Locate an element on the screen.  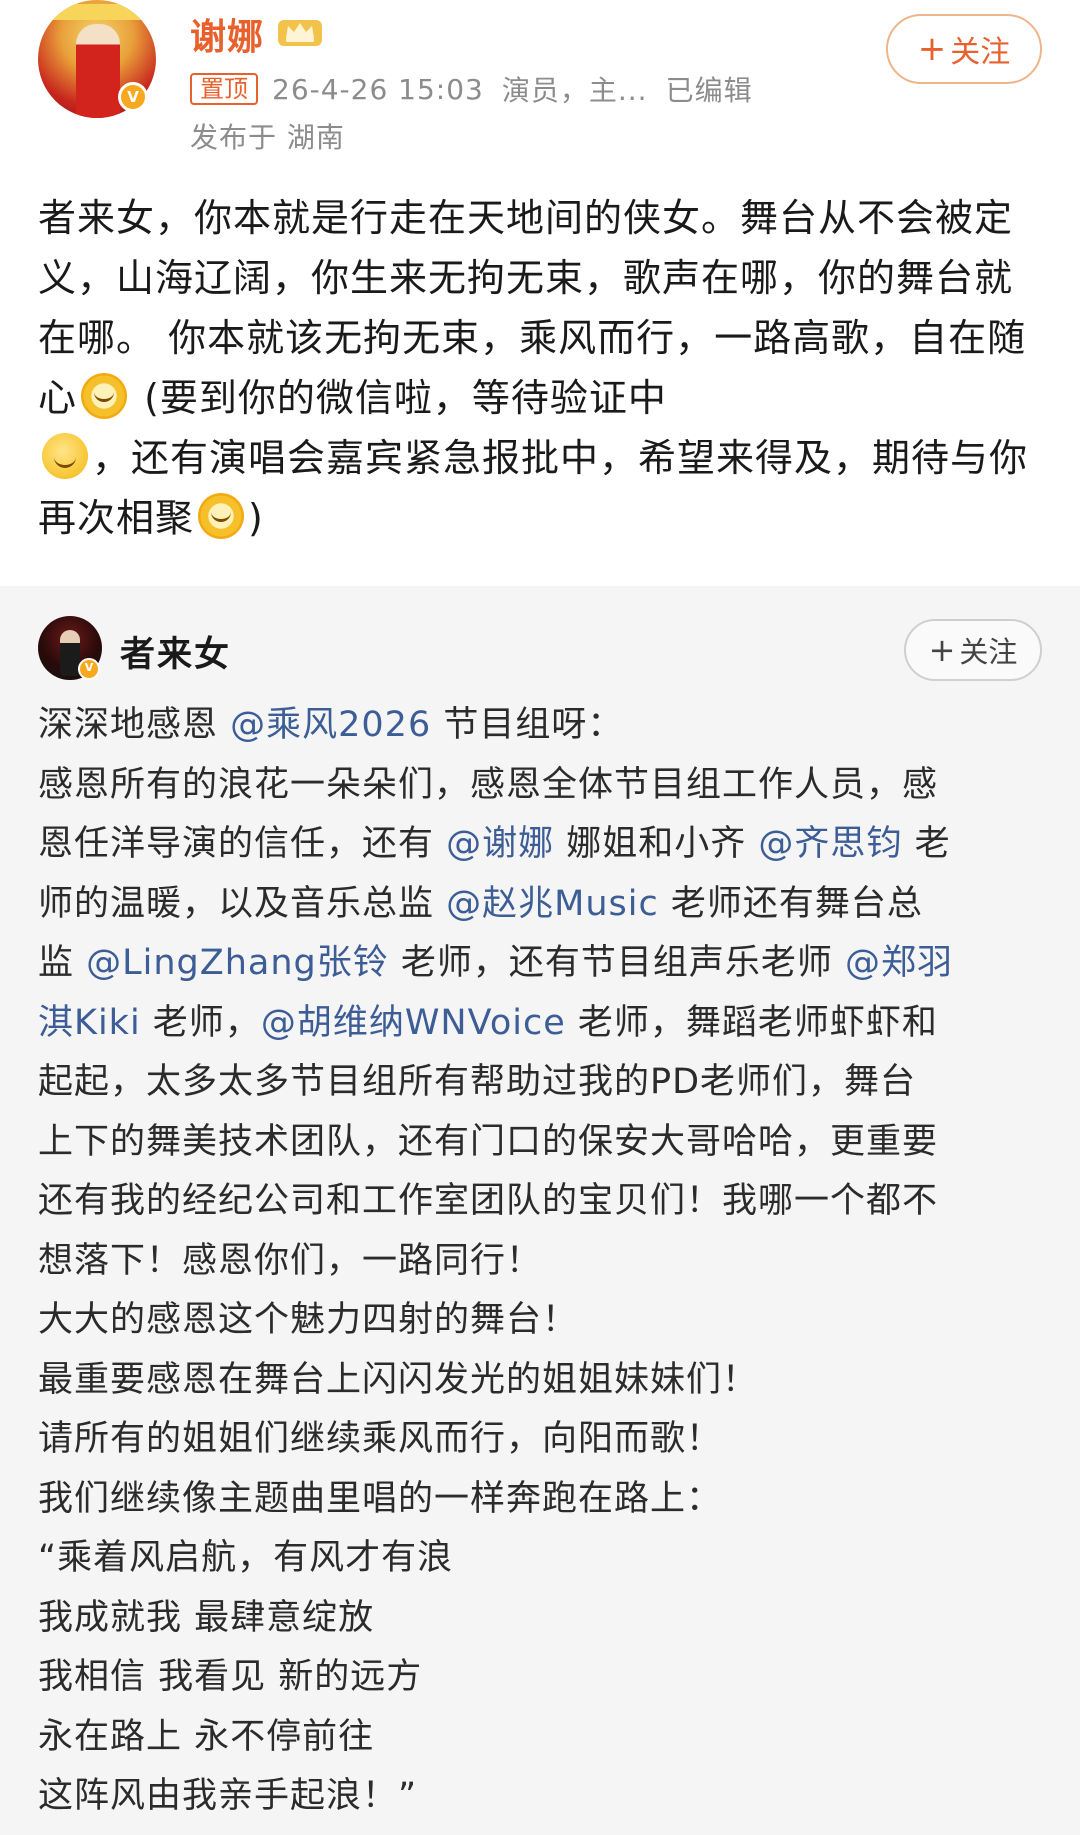
repost-line: 起起，太多太多节目组所有帮助过我的PD老师们，舞台 is located at coordinates (545, 1083).